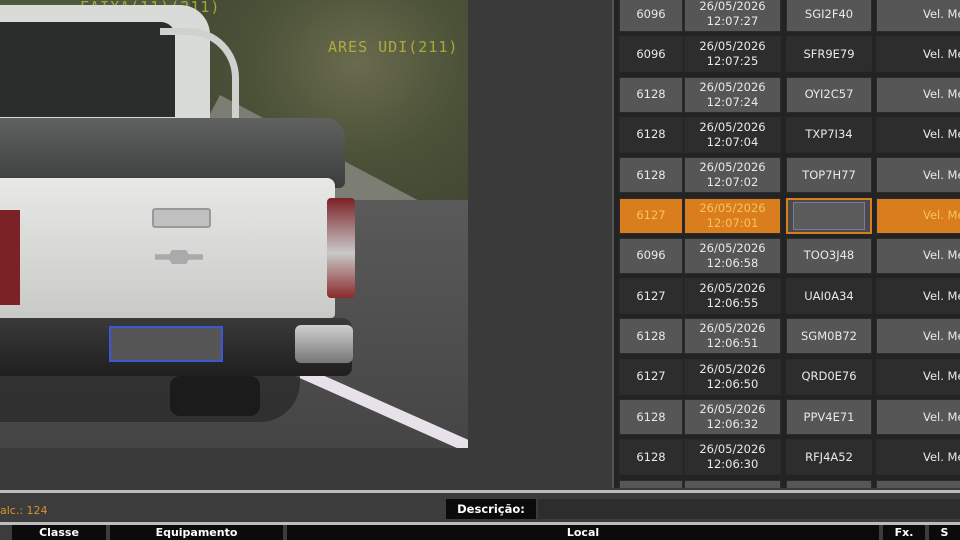 The width and height of the screenshot is (960, 540). Describe the element at coordinates (732, 16) in the screenshot. I see `datetime-cell: 26/05/2026 12:07:27` at that location.